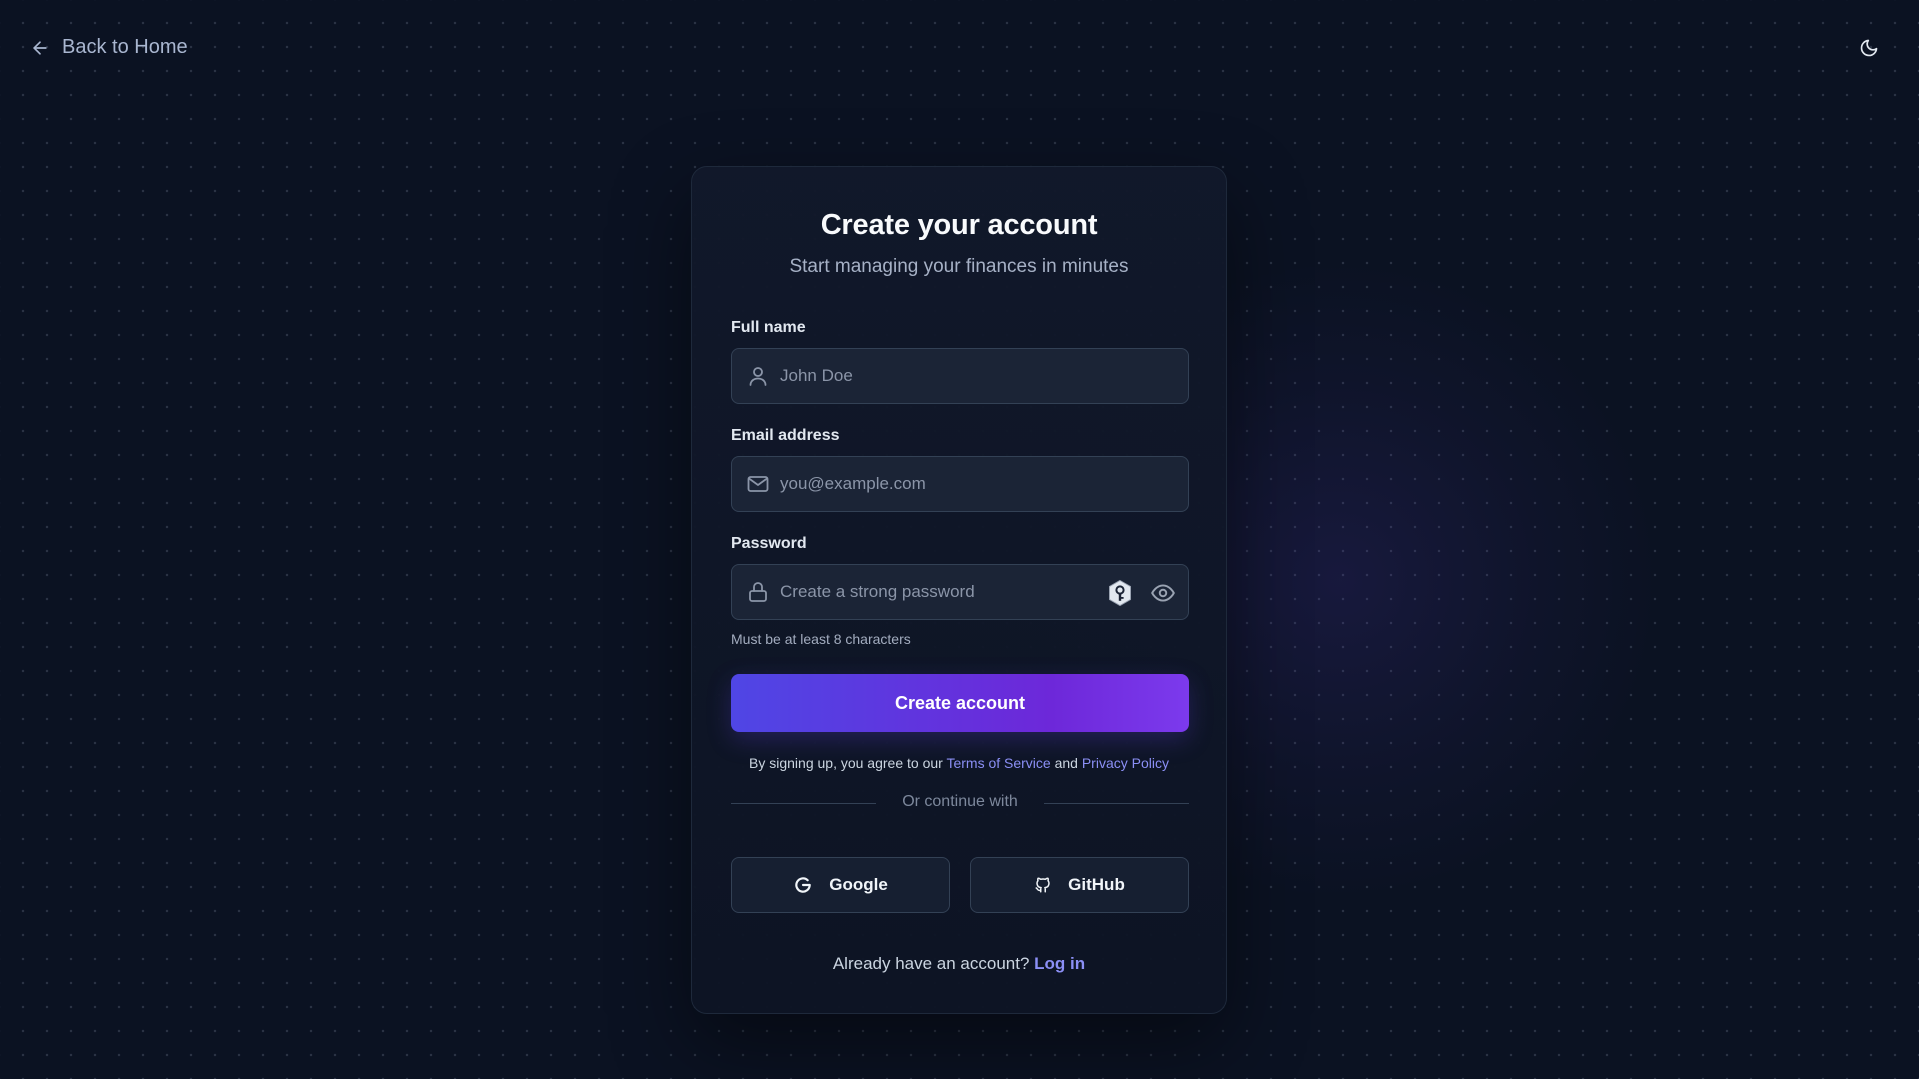 This screenshot has height=1079, width=1919. What do you see at coordinates (960, 703) in the screenshot?
I see `create-account-button: Create account` at bounding box center [960, 703].